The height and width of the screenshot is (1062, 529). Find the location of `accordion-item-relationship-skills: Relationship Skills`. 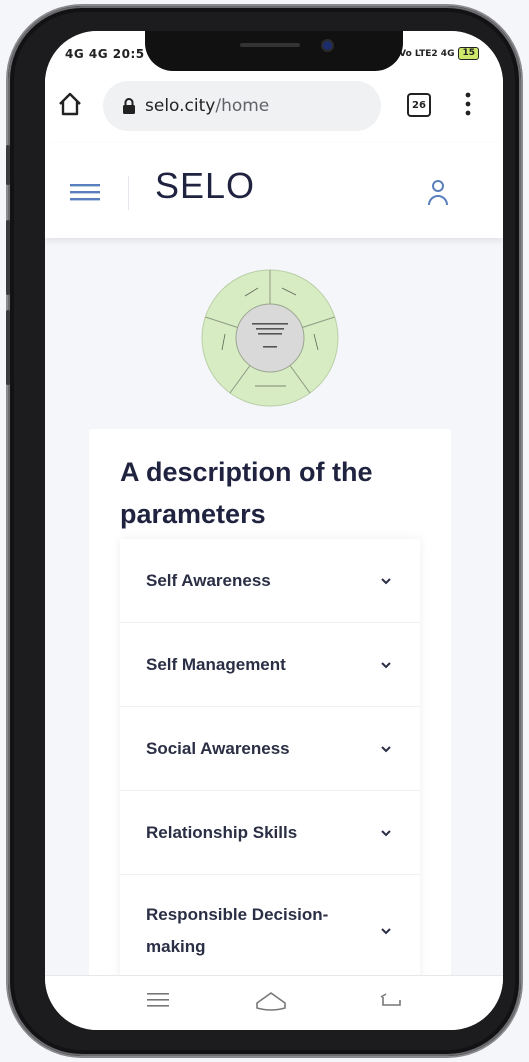

accordion-item-relationship-skills: Relationship Skills is located at coordinates (270, 833).